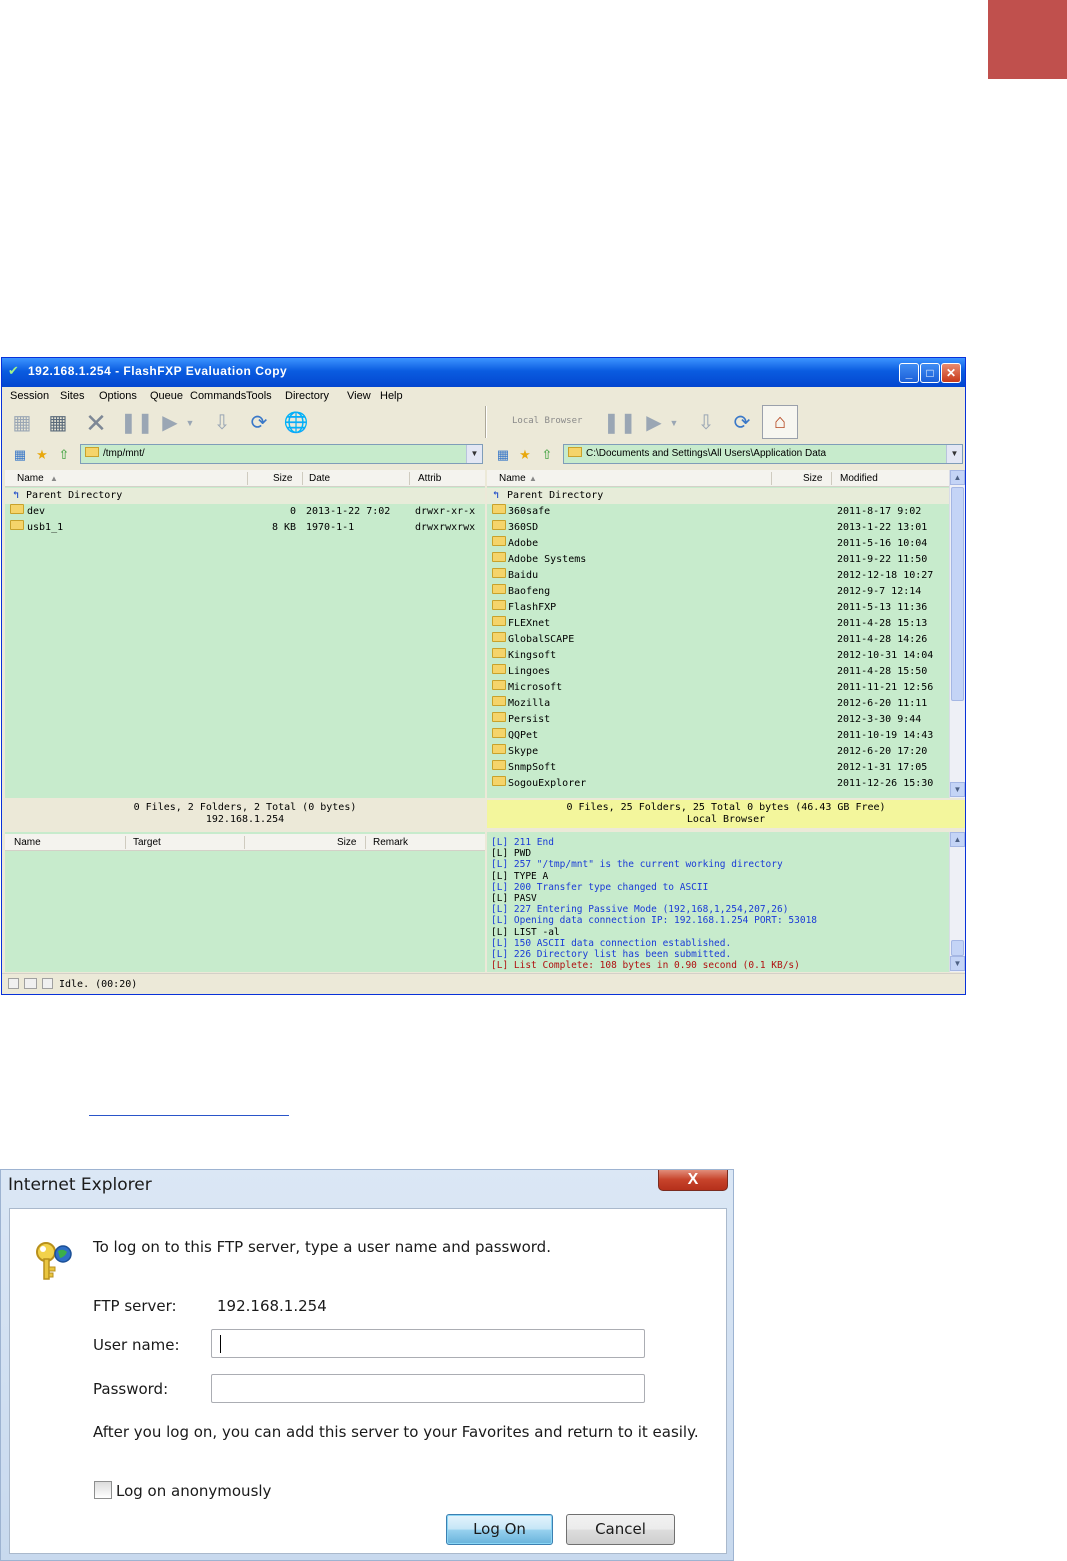  What do you see at coordinates (429, 478) in the screenshot?
I see `col-attrib: Attrib` at bounding box center [429, 478].